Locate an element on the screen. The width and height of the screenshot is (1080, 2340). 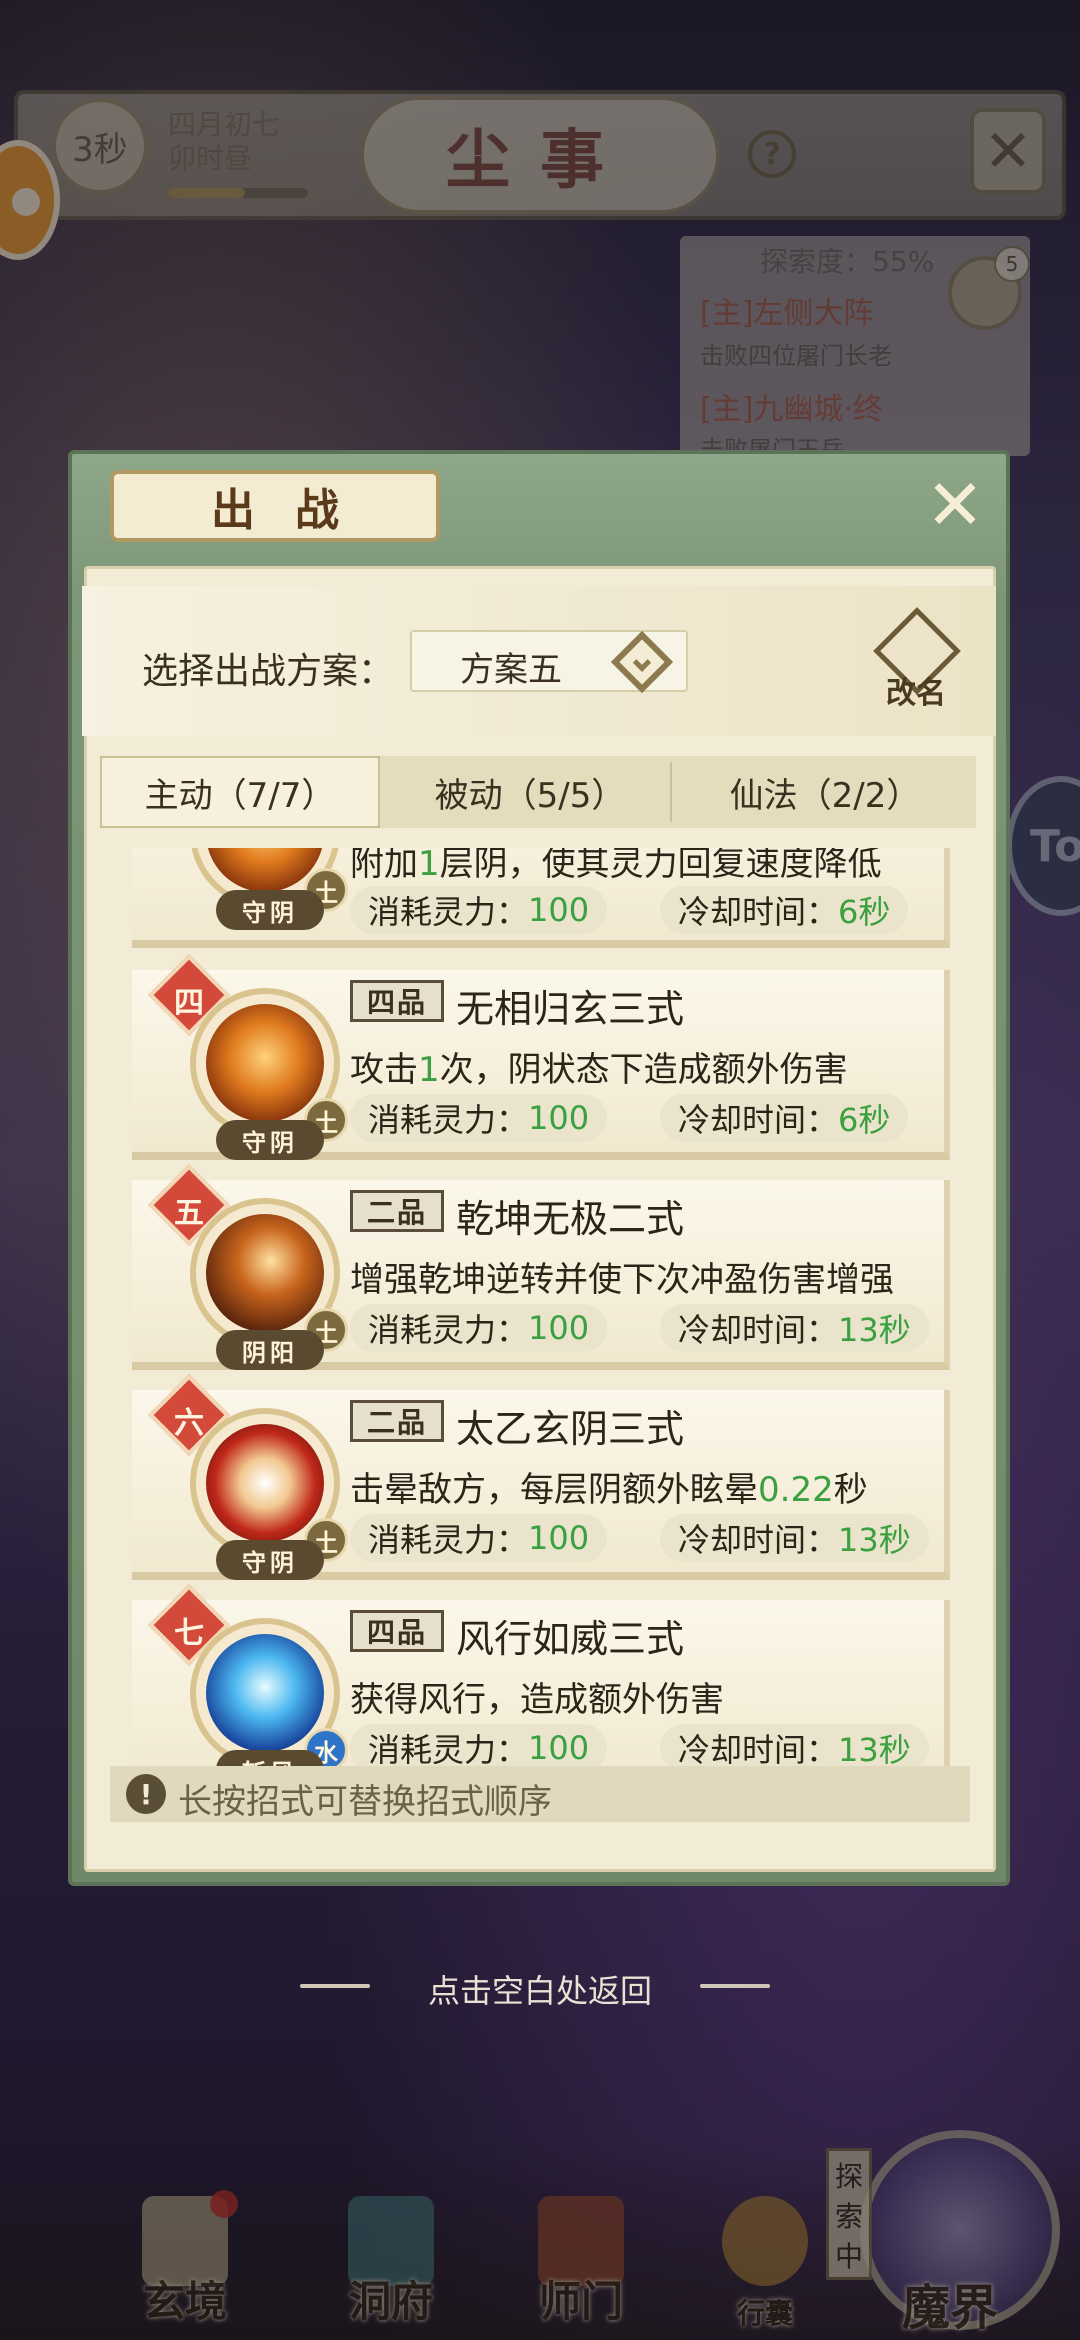
modal-title: 出战 is located at coordinates (275, 506).